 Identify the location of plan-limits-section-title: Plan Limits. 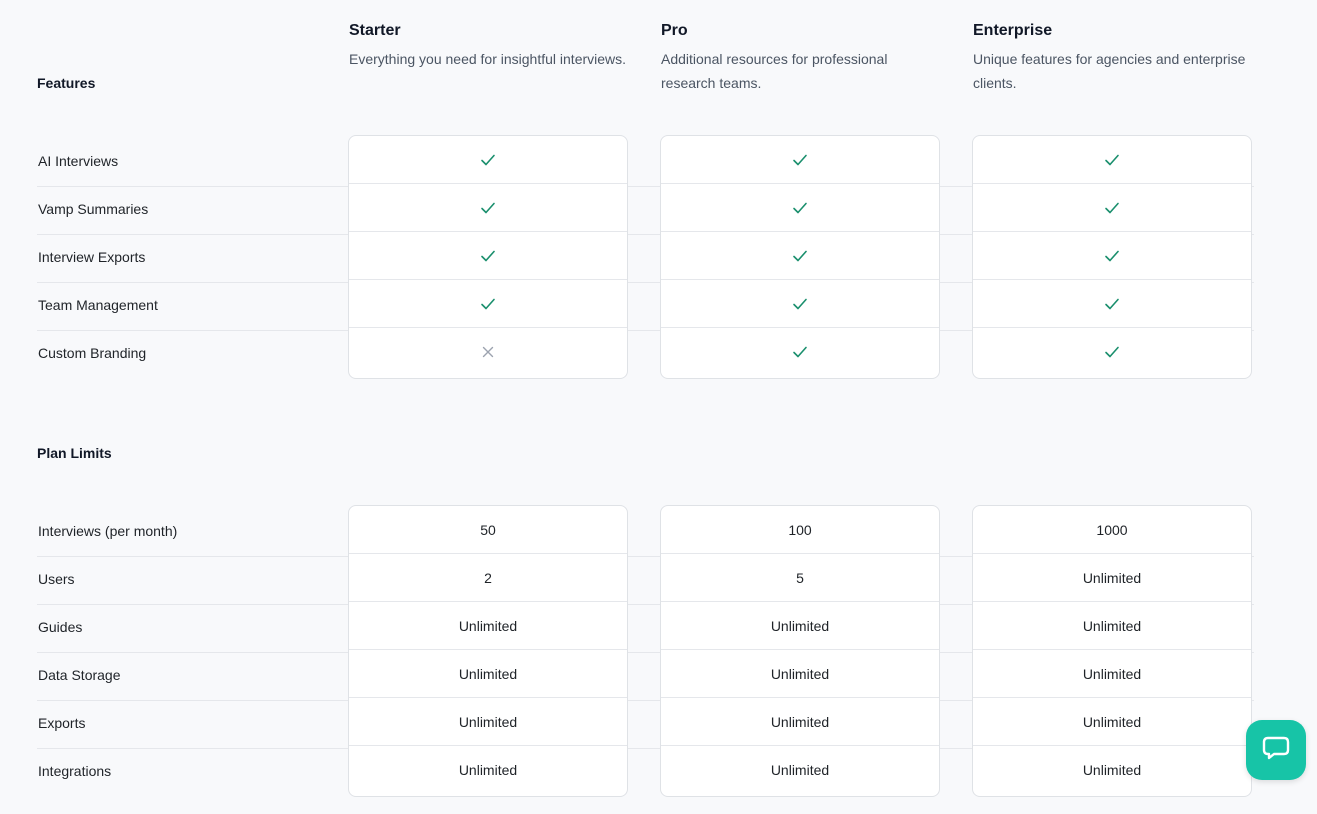
(74, 453).